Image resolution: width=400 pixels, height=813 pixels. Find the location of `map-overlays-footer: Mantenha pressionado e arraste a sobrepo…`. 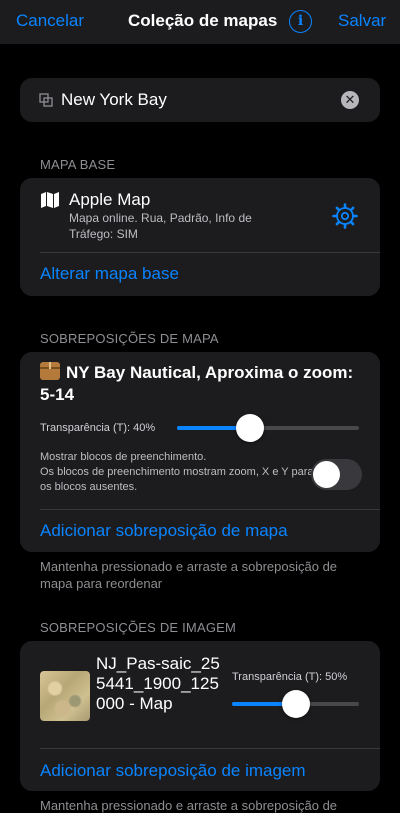

map-overlays-footer: Mantenha pressionado e arraste a sobrepo… is located at coordinates (189, 575).